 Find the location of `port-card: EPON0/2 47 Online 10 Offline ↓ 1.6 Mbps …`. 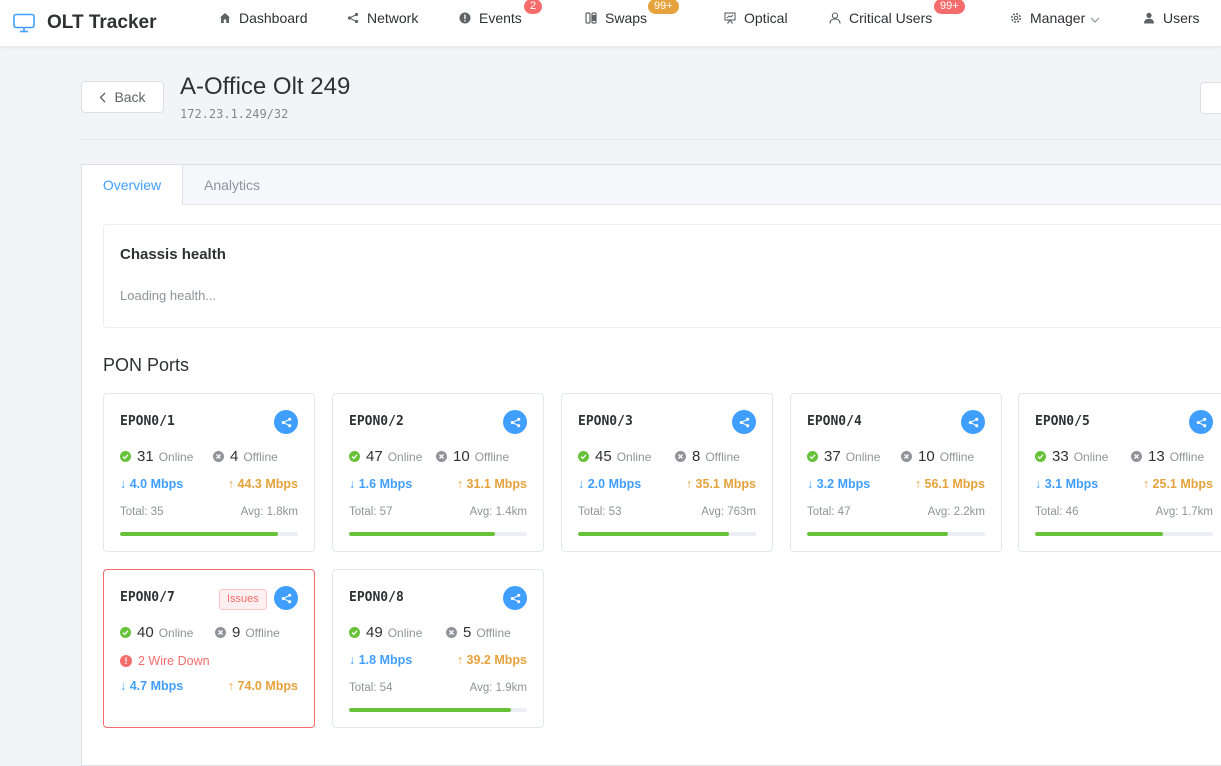

port-card: EPON0/2 47 Online 10 Offline ↓ 1.6 Mbps … is located at coordinates (438, 472).